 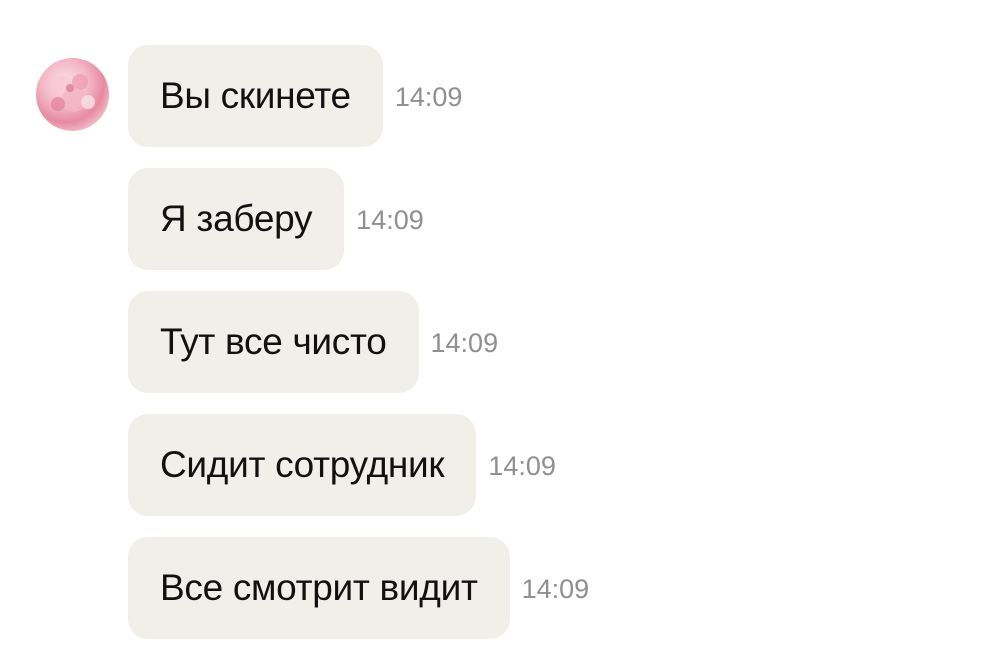 I want to click on message-text: Тут все чисто, so click(x=273, y=341).